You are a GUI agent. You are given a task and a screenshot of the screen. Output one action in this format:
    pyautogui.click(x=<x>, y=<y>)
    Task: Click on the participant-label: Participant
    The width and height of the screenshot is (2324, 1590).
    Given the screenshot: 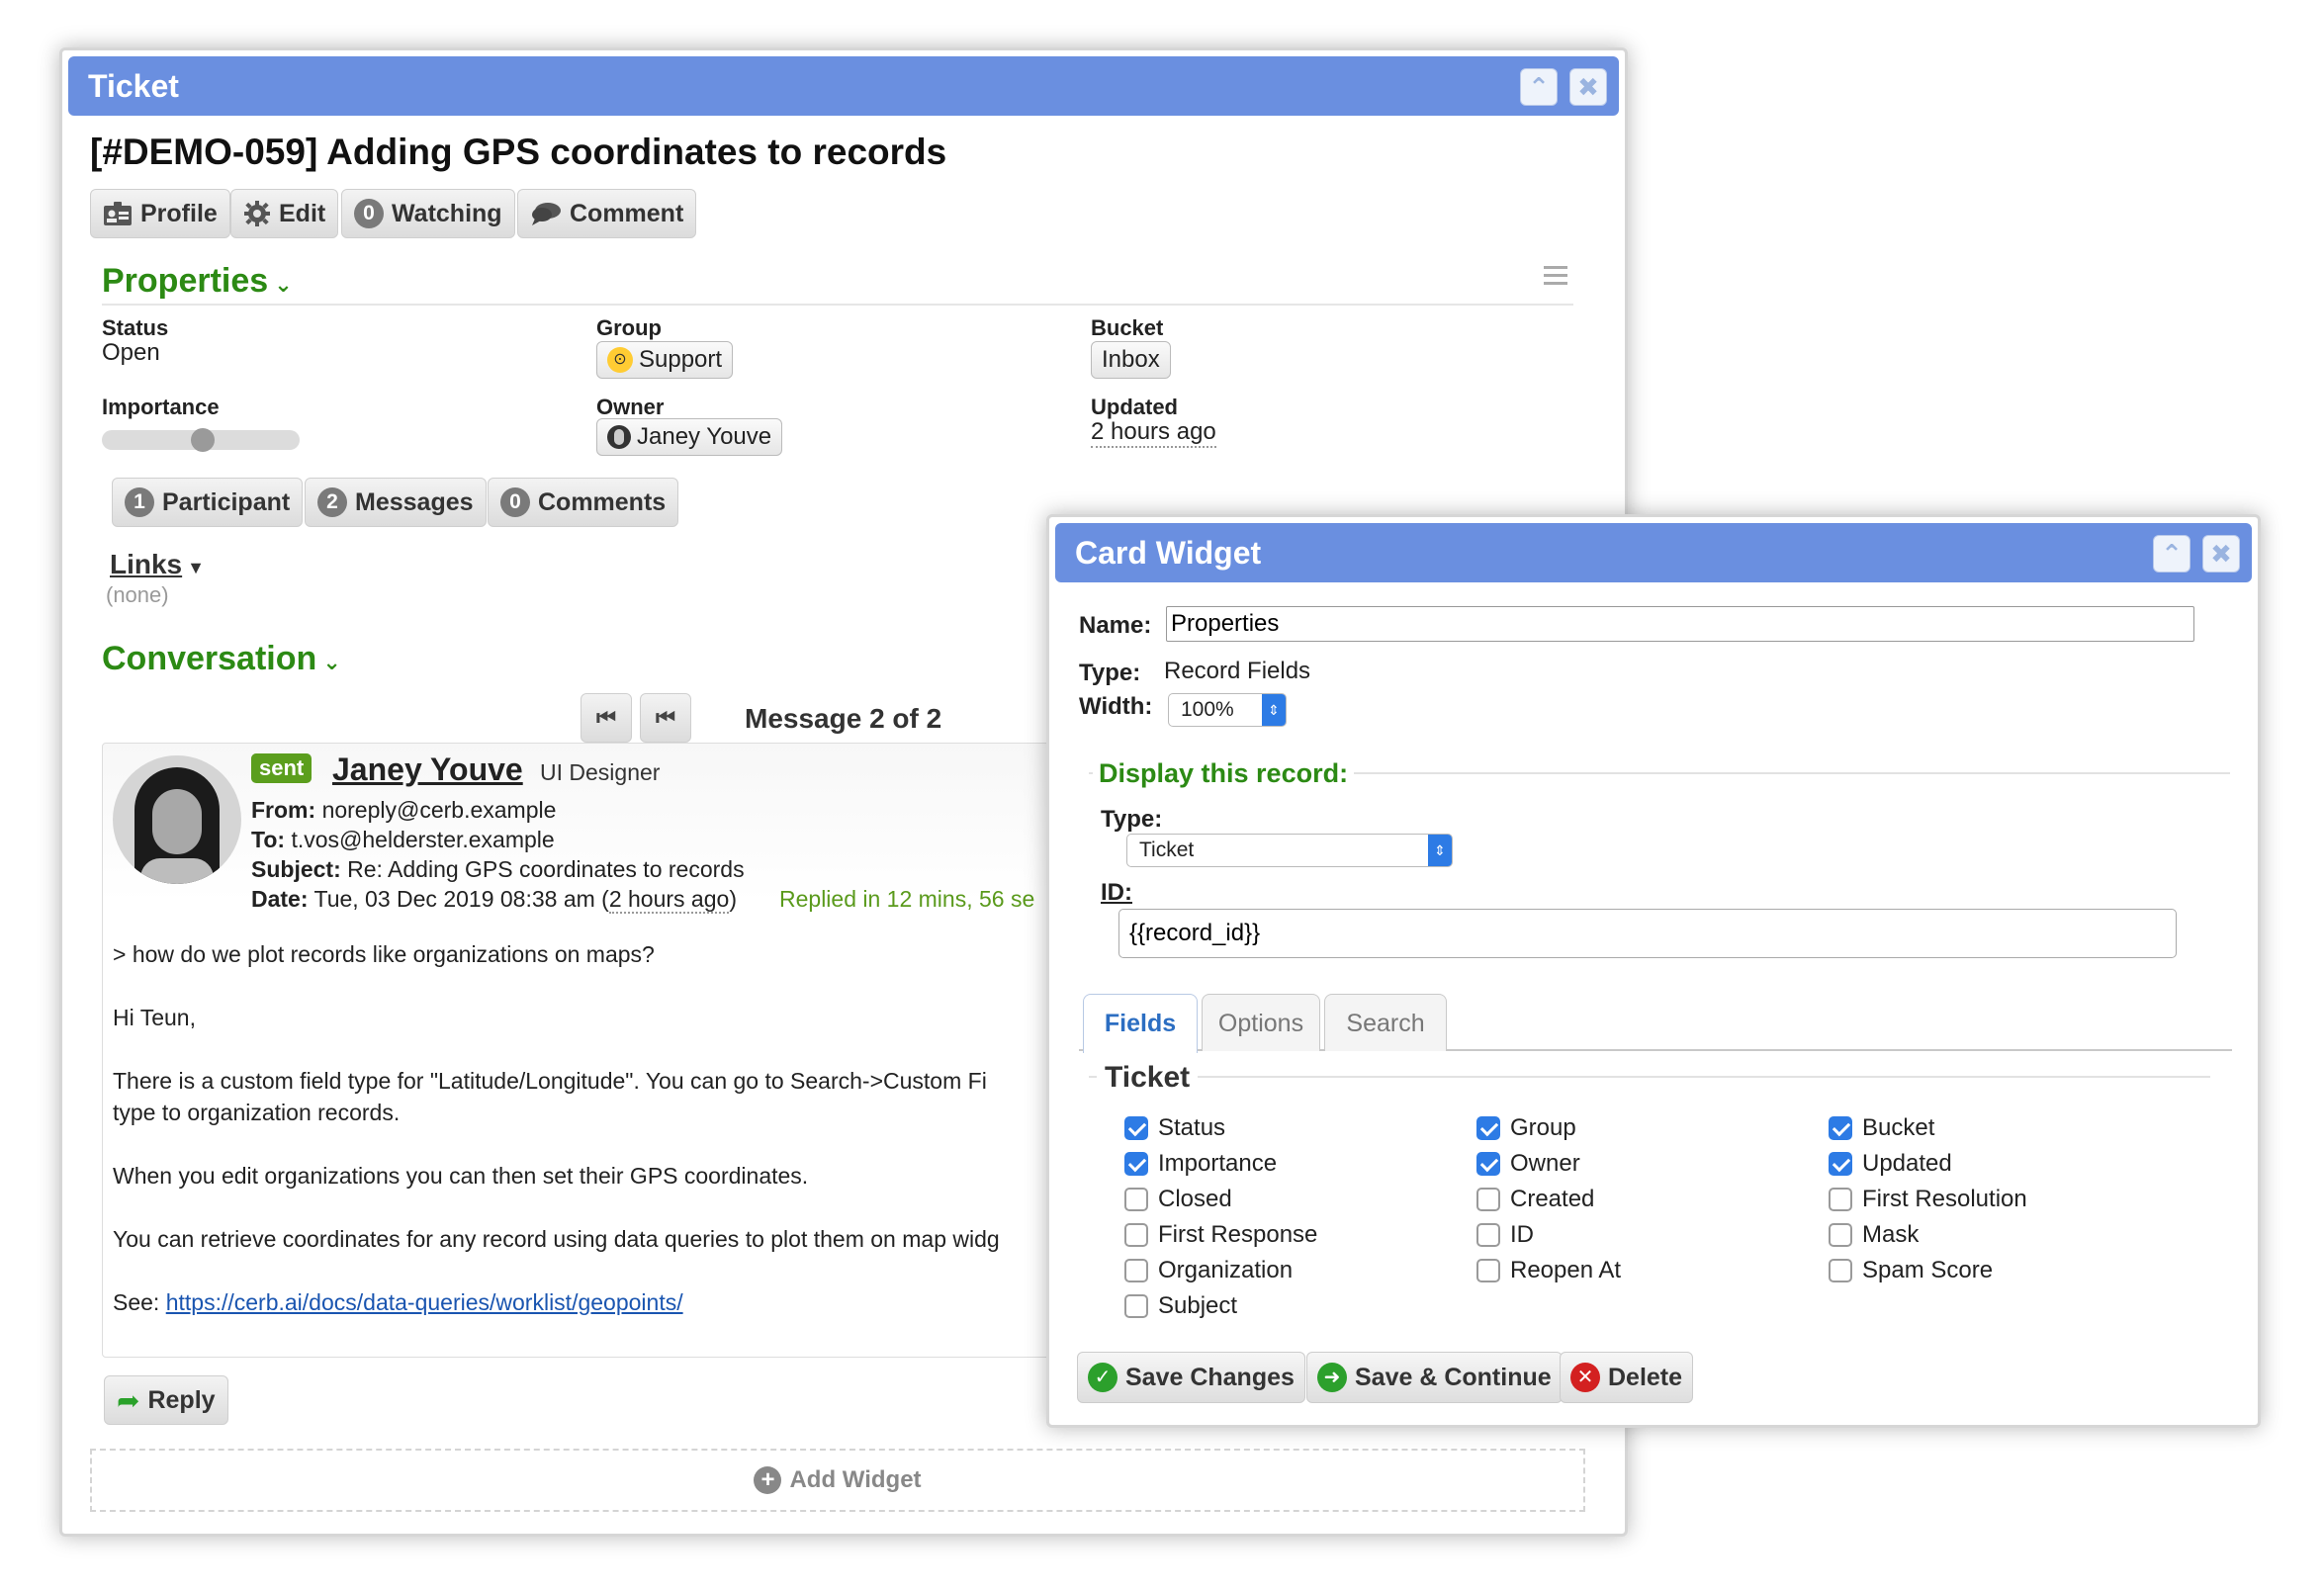 What is the action you would take?
    pyautogui.click(x=227, y=502)
    